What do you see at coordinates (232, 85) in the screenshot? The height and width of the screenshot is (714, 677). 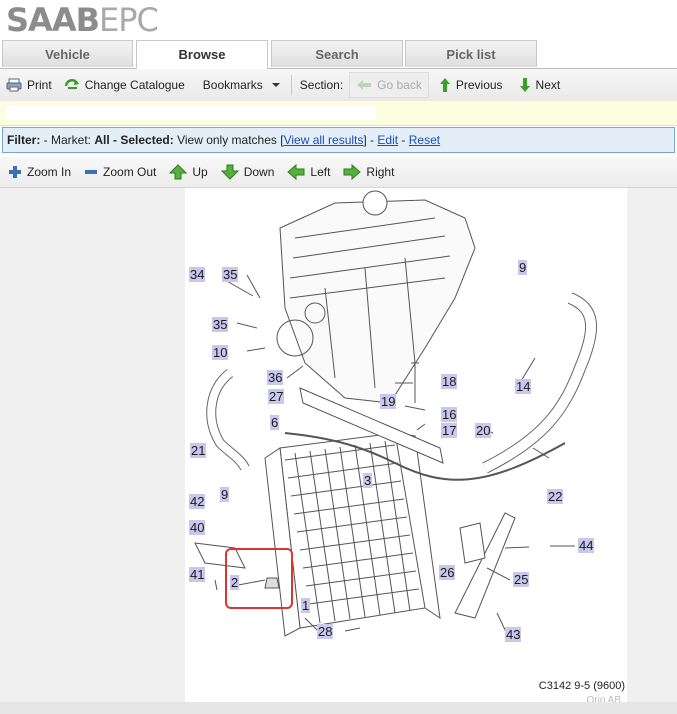 I see `bookmarks-label: Bookmarks` at bounding box center [232, 85].